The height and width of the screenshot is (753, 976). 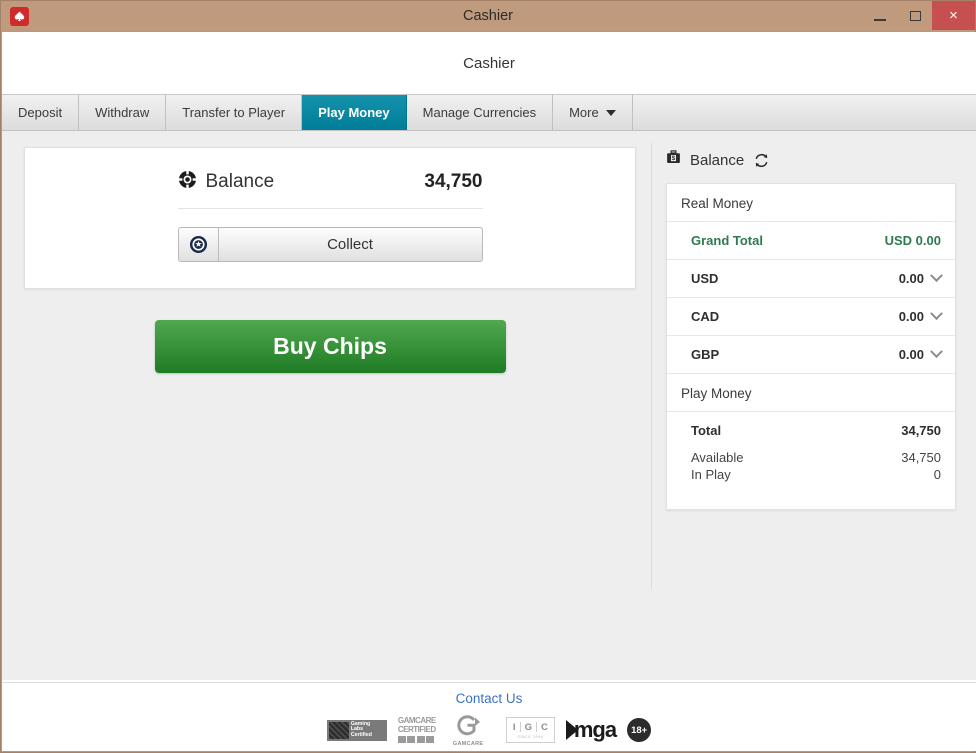 What do you see at coordinates (544, 727) in the screenshot?
I see `igc-letter-c: C` at bounding box center [544, 727].